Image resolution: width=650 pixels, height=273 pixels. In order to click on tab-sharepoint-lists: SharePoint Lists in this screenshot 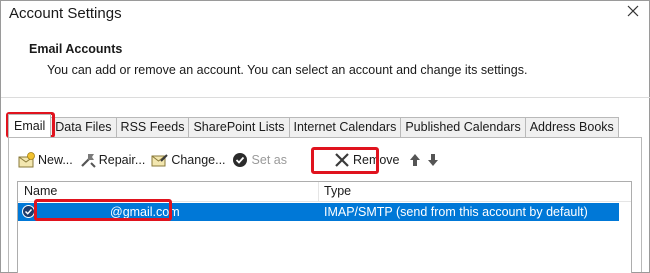, I will do `click(239, 127)`.